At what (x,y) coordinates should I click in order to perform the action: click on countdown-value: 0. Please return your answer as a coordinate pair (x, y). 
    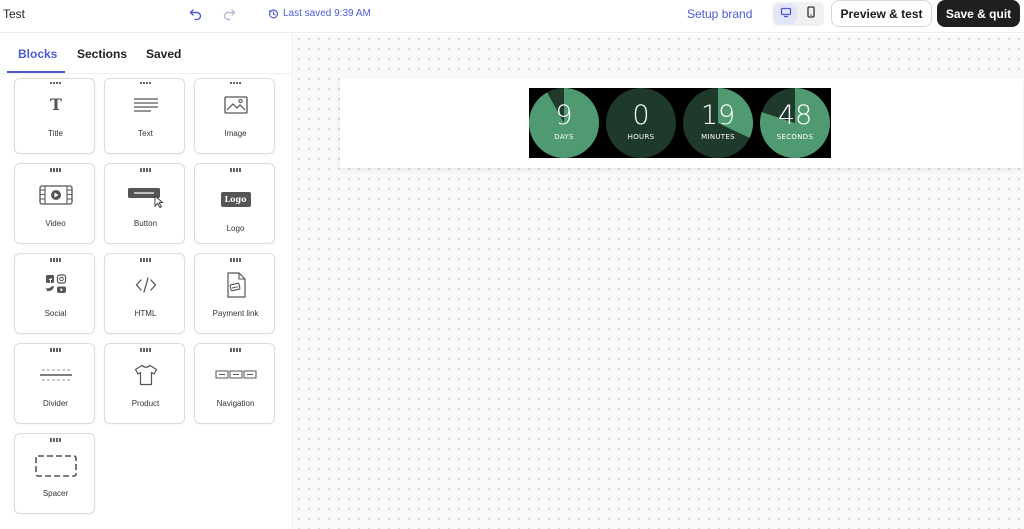
    Looking at the image, I should click on (641, 115).